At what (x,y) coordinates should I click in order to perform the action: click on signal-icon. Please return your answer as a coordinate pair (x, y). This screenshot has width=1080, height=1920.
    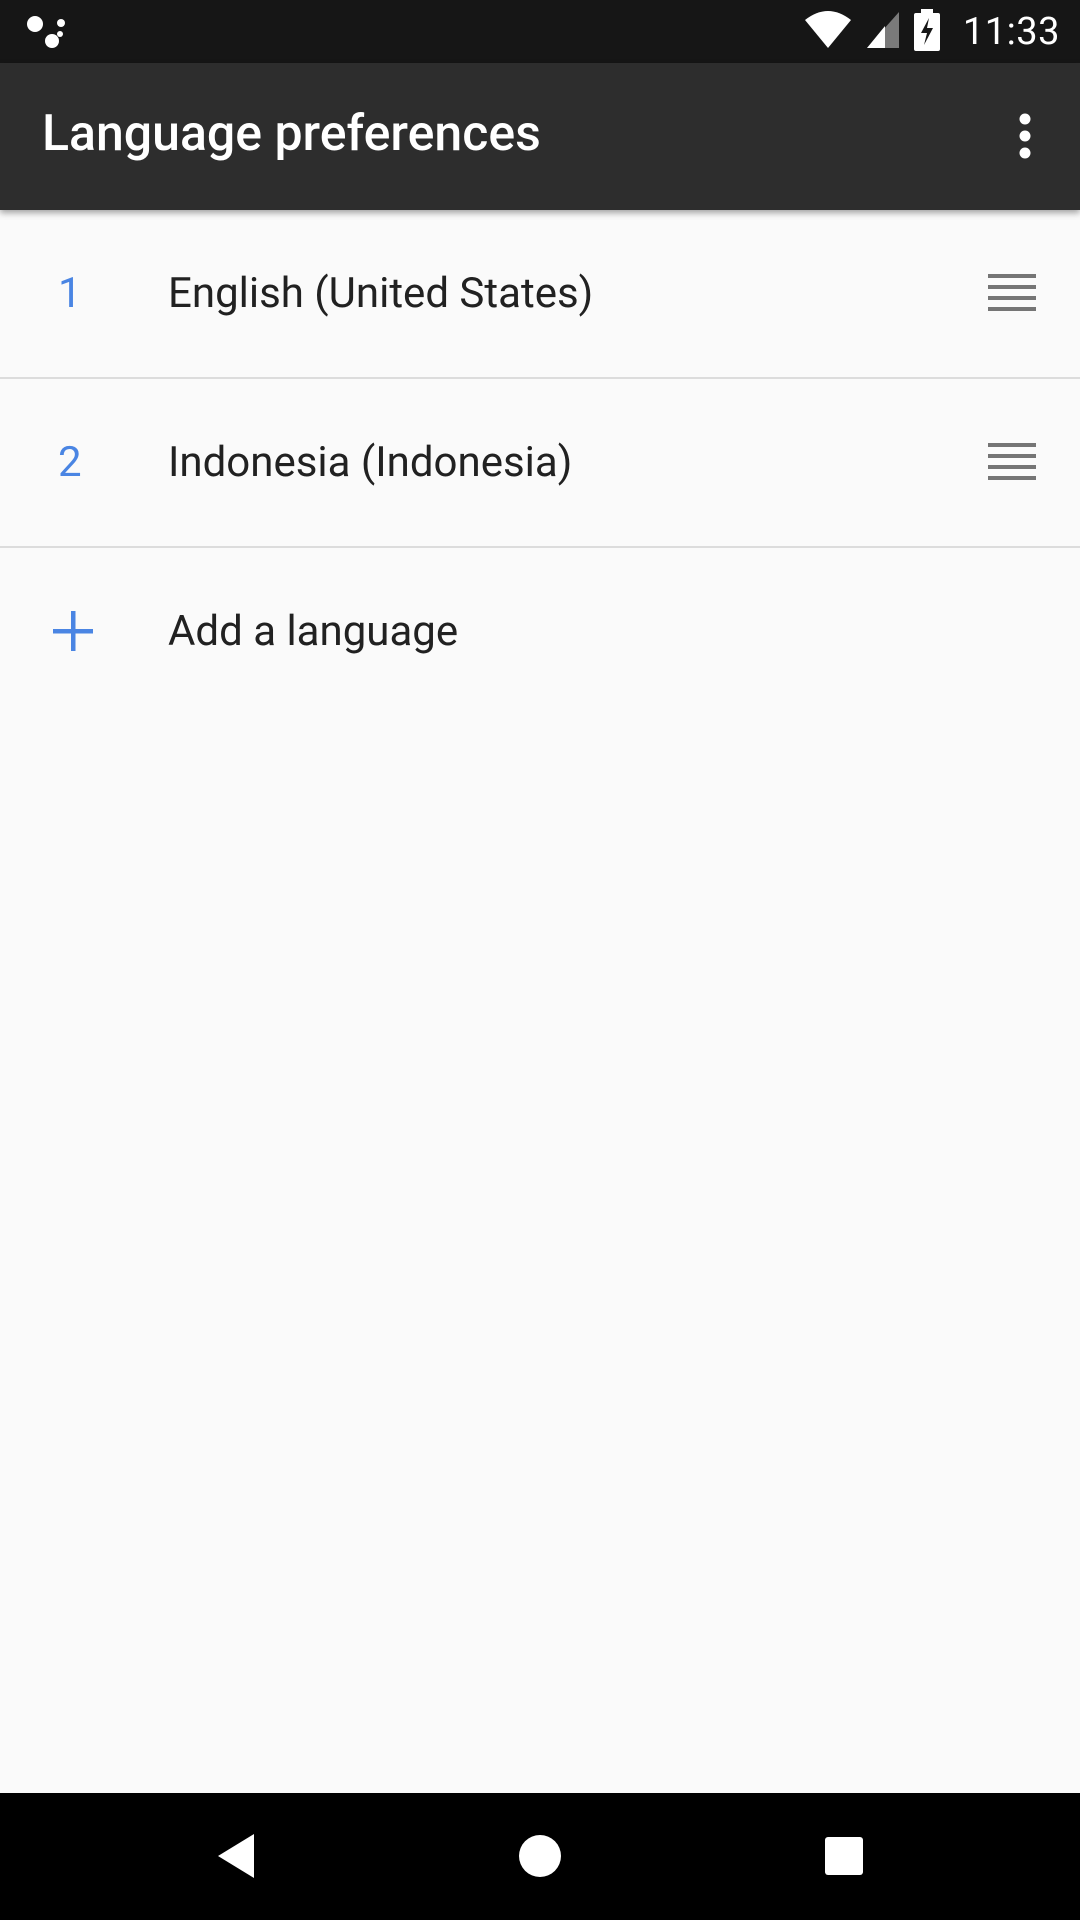
    Looking at the image, I should click on (883, 32).